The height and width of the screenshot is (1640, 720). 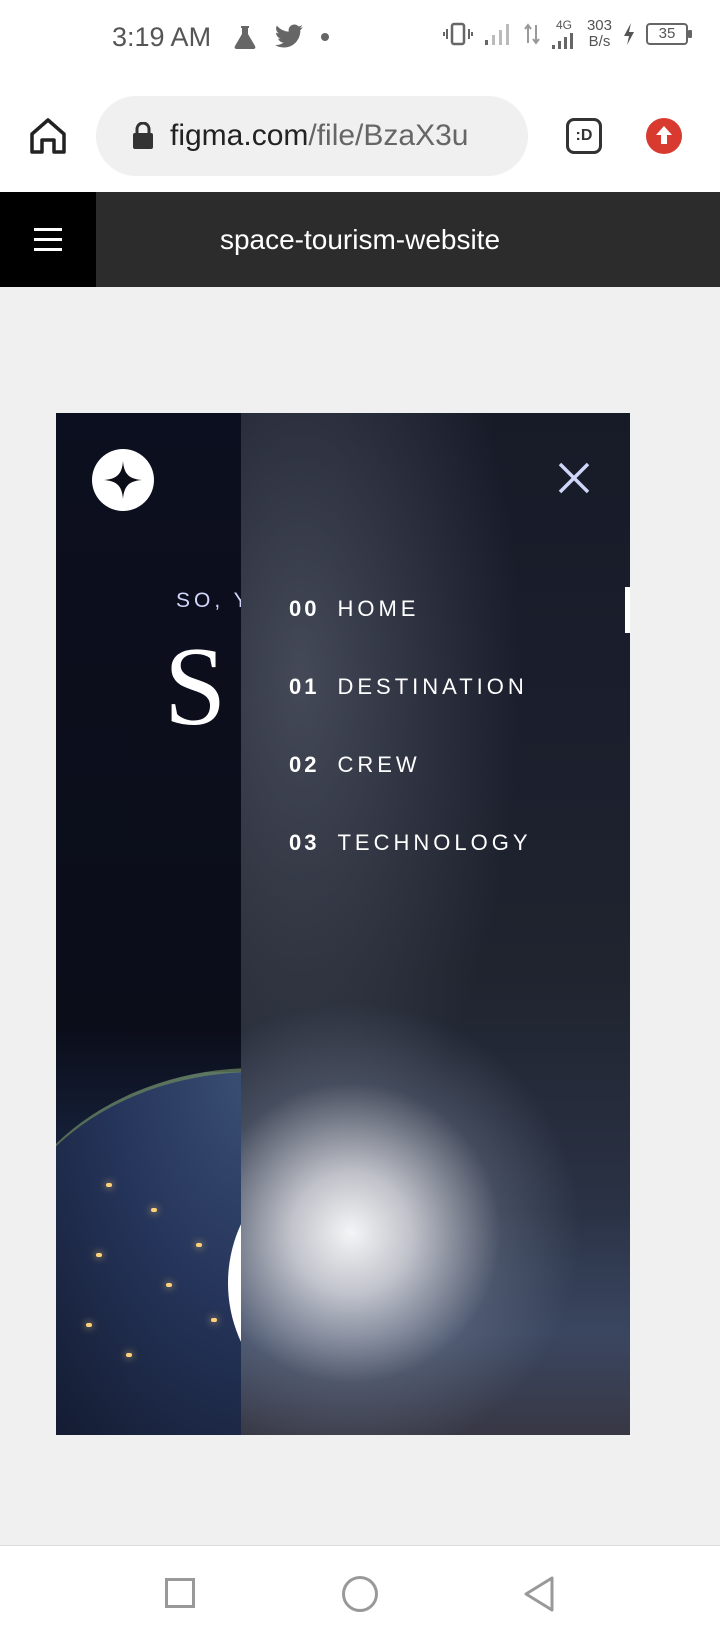 What do you see at coordinates (432, 686) in the screenshot?
I see `nav-item-label: DESTINATION` at bounding box center [432, 686].